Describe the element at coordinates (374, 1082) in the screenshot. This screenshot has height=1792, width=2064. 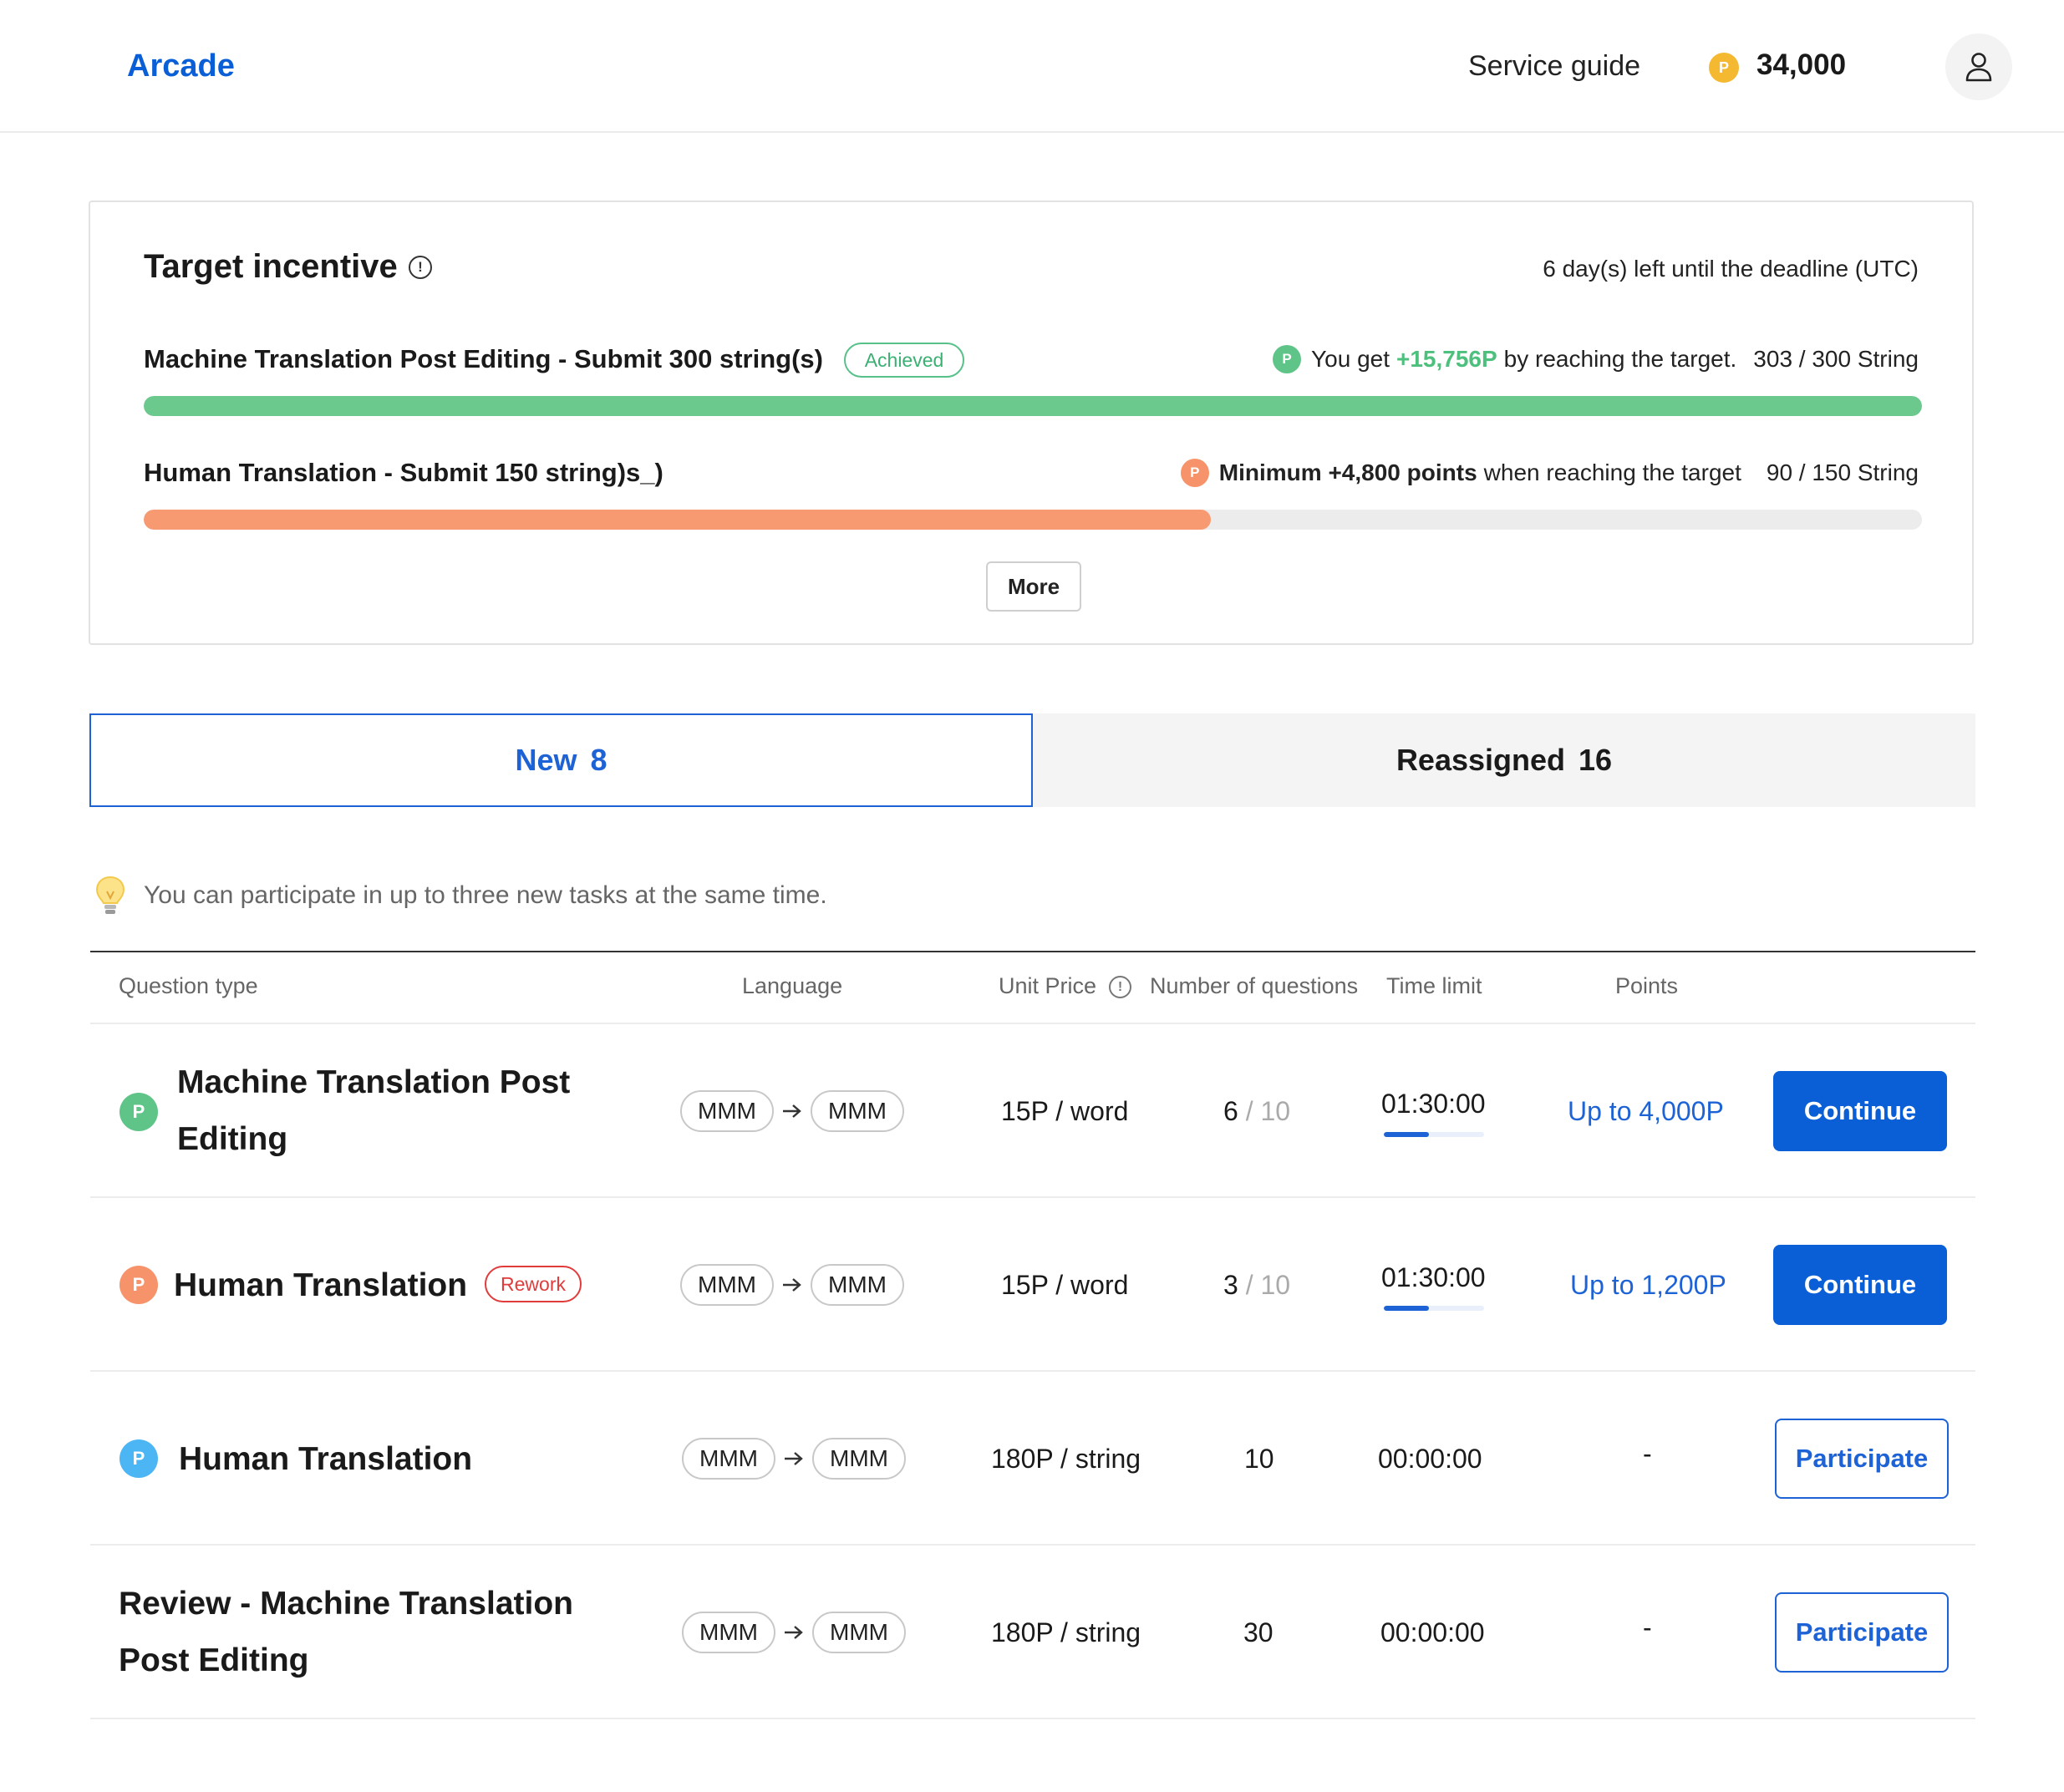
I see `title-line: Machine Translation Post` at that location.